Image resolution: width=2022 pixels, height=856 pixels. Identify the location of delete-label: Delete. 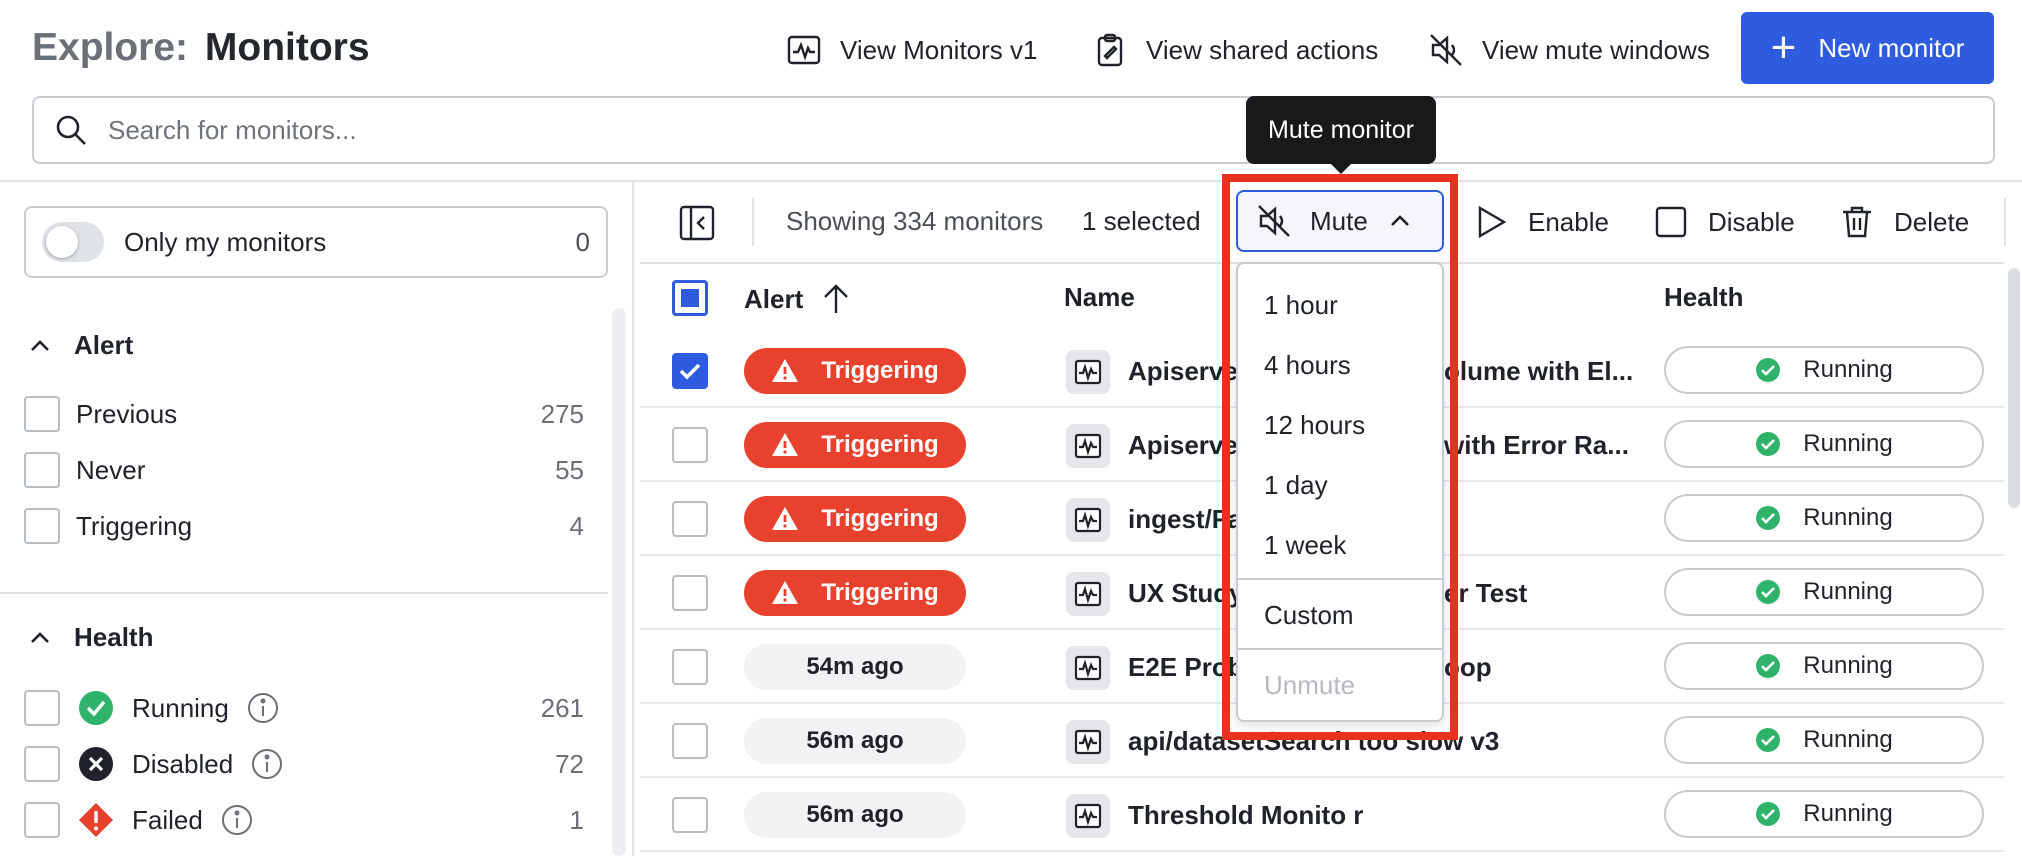
(1932, 221).